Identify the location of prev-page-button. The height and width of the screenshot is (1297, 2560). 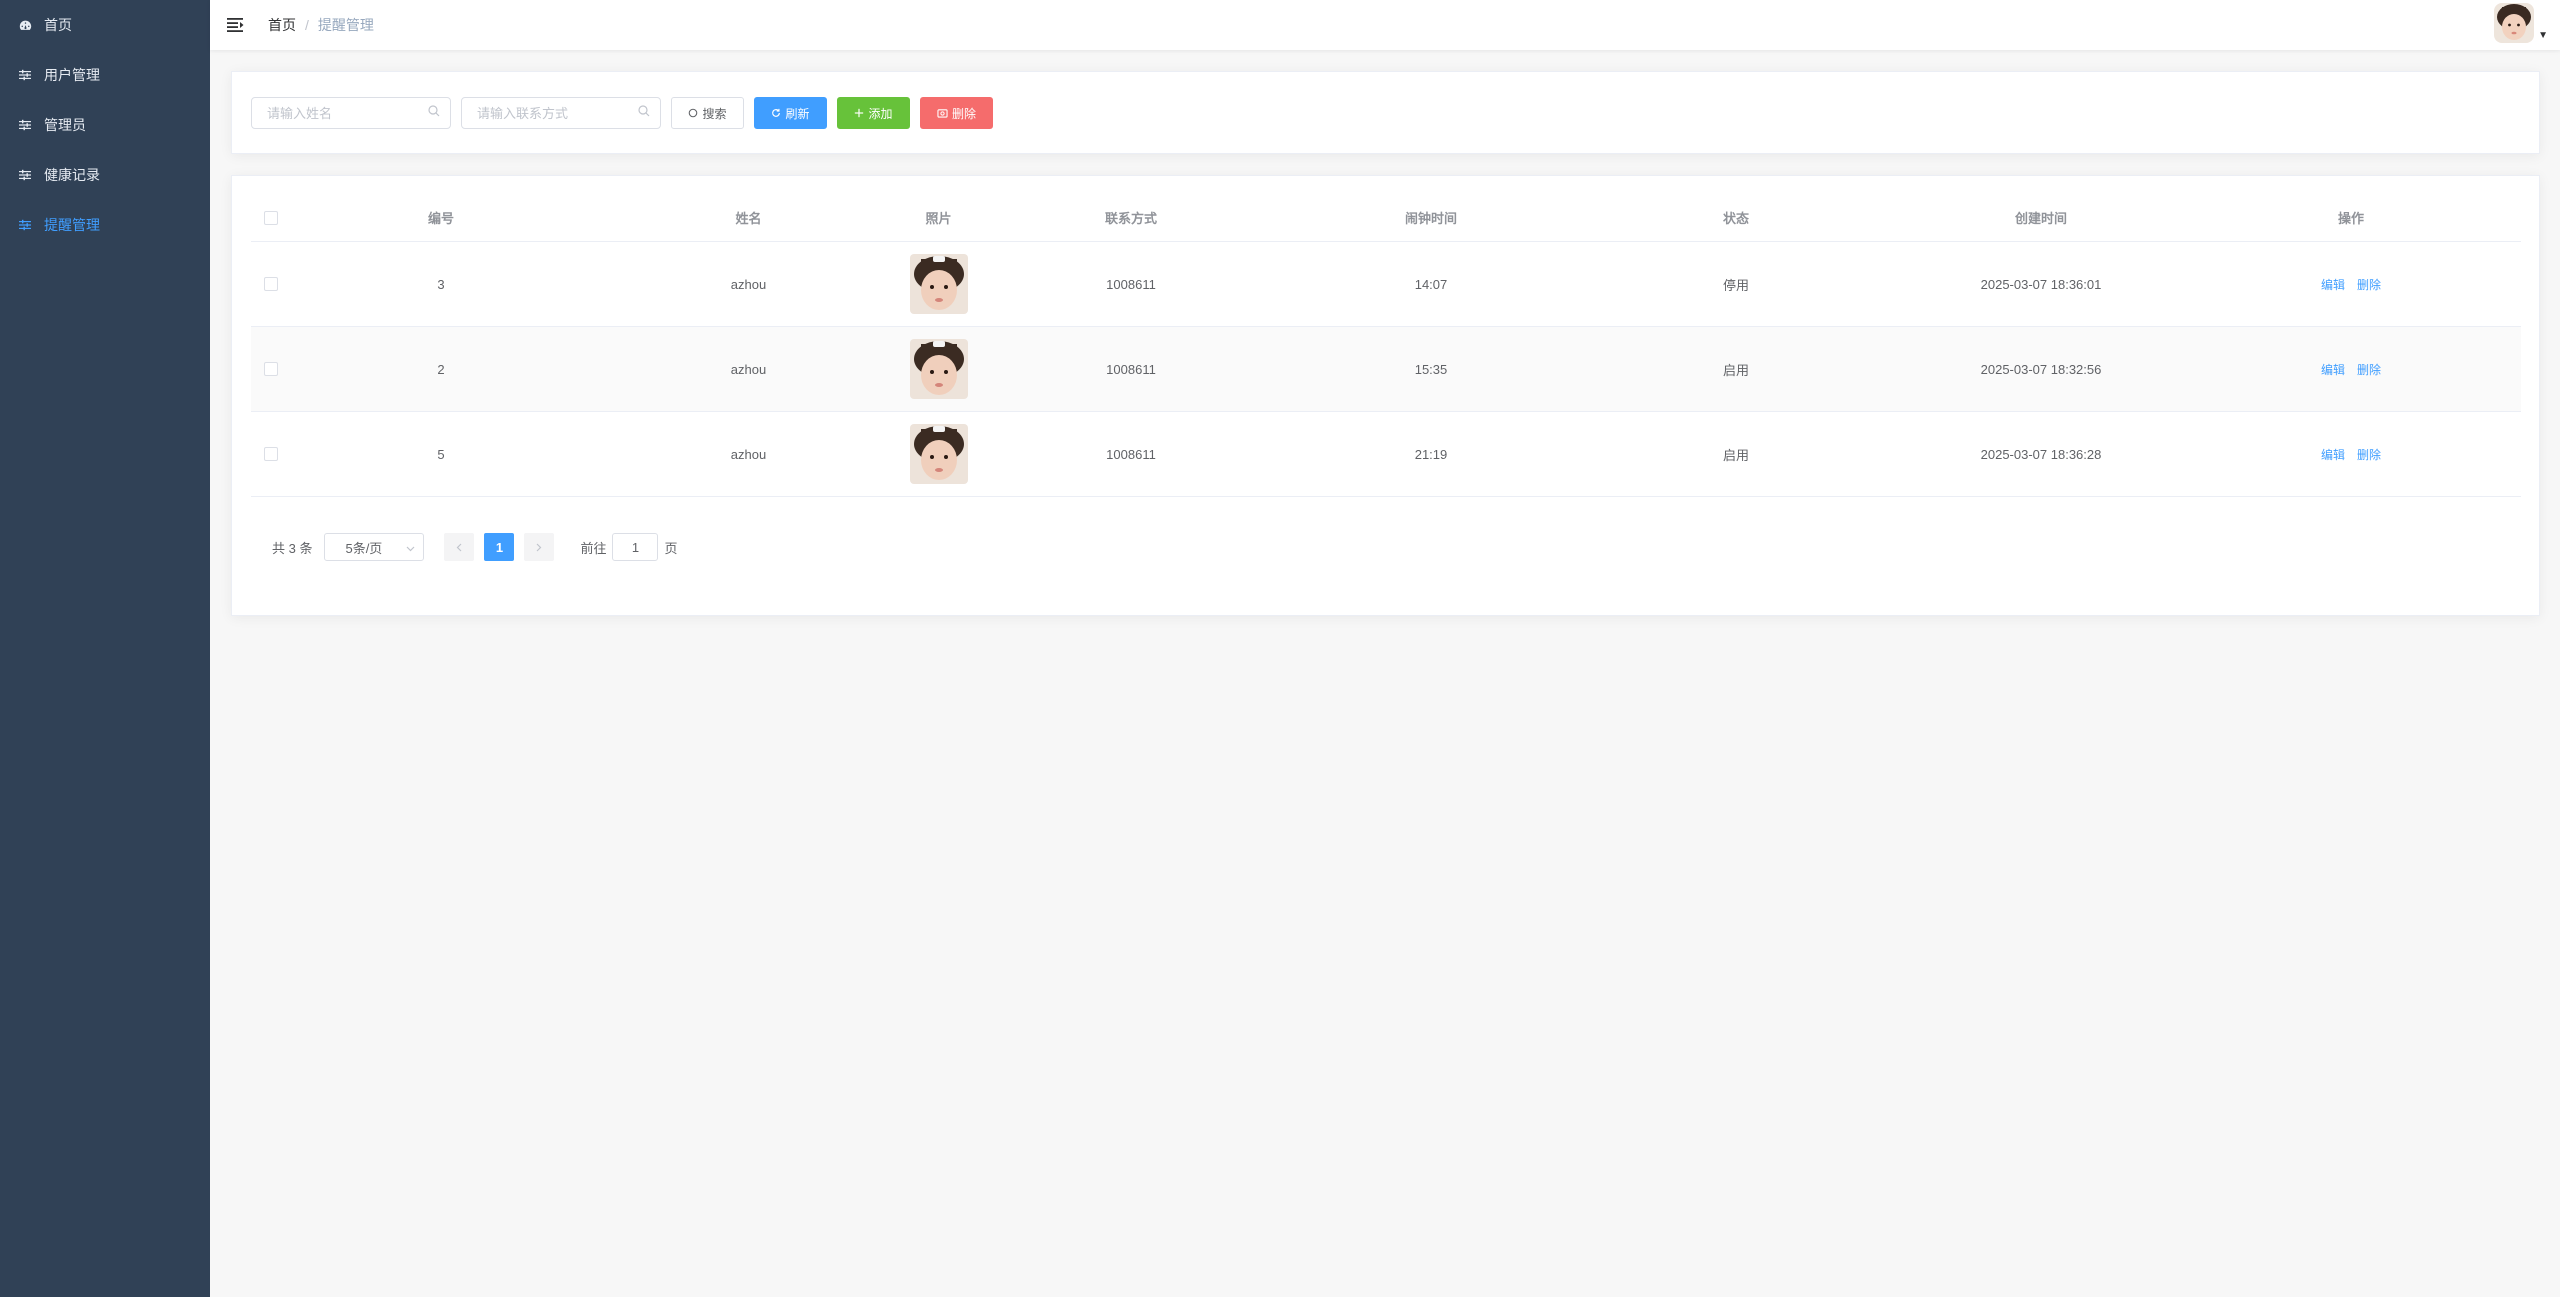
(459, 547).